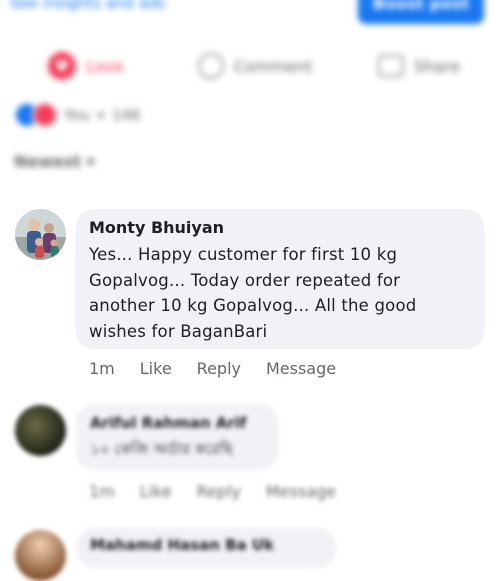 The image size is (500, 581). I want to click on love-reaction-icon, so click(45, 115).